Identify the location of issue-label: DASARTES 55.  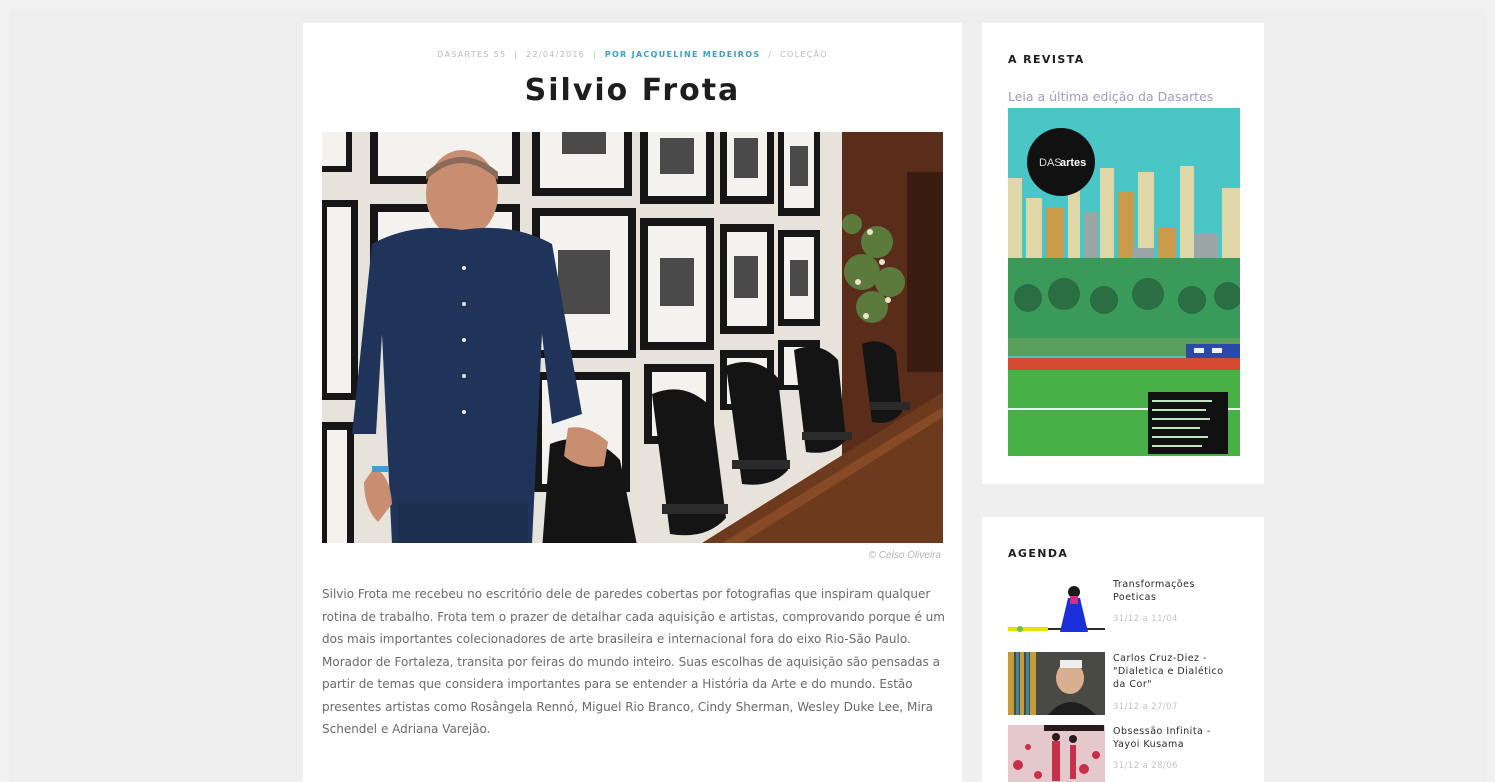
(471, 54).